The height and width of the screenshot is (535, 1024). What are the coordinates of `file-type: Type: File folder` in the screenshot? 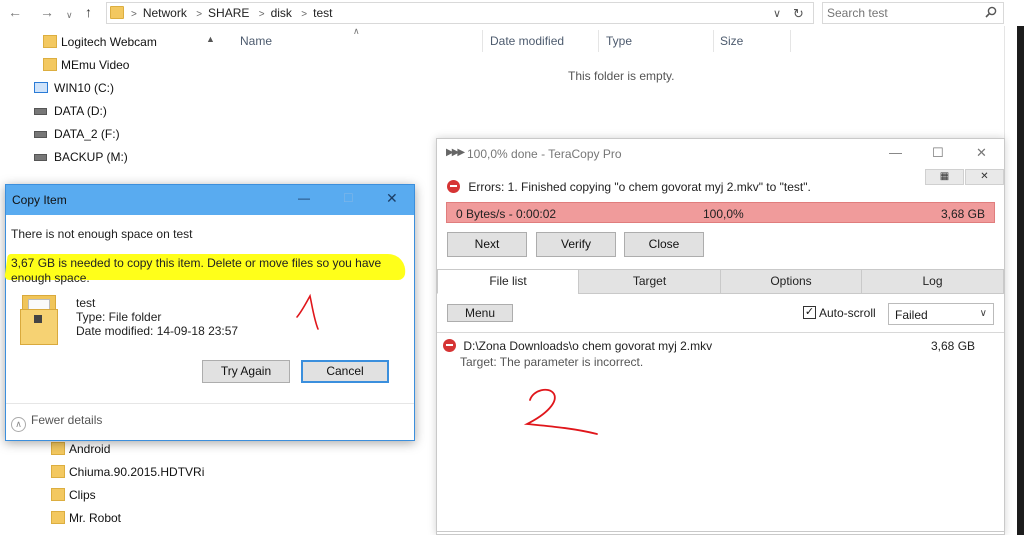 It's located at (119, 317).